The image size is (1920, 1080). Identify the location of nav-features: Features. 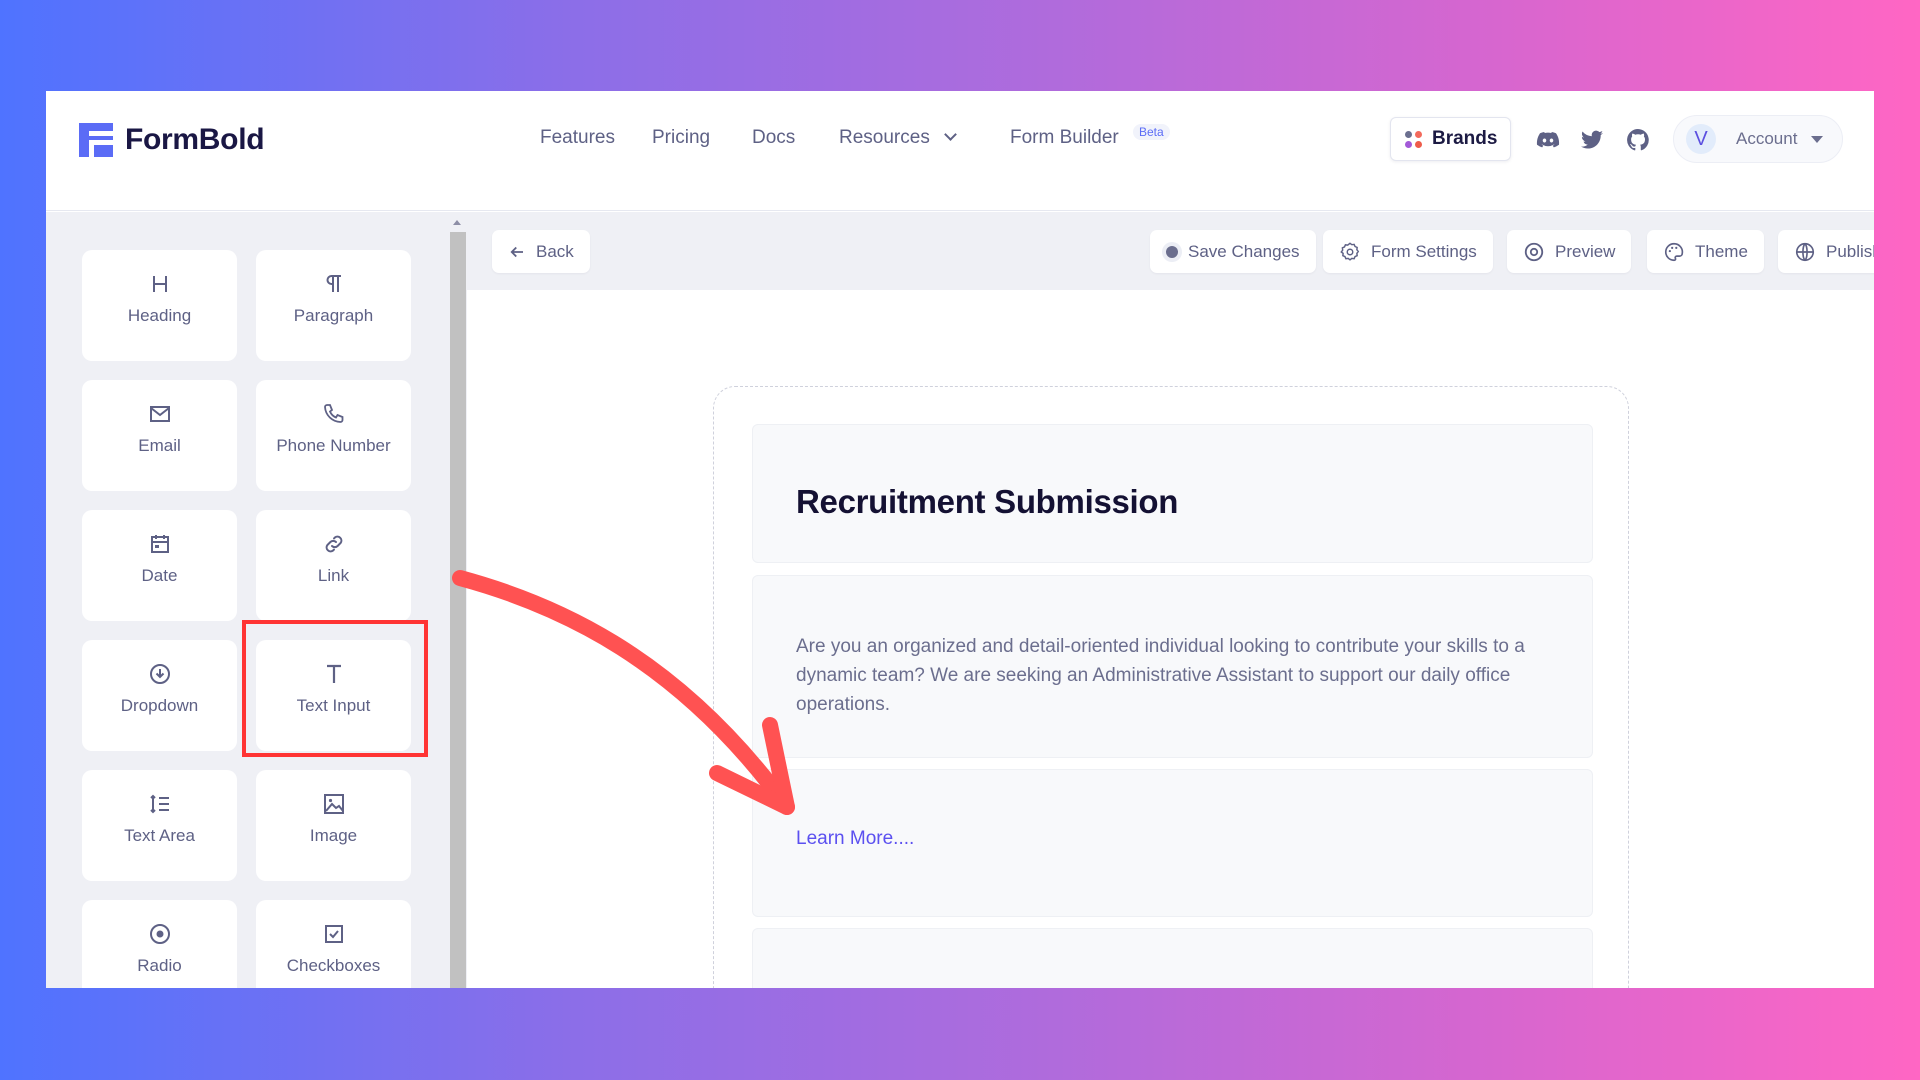
(577, 138).